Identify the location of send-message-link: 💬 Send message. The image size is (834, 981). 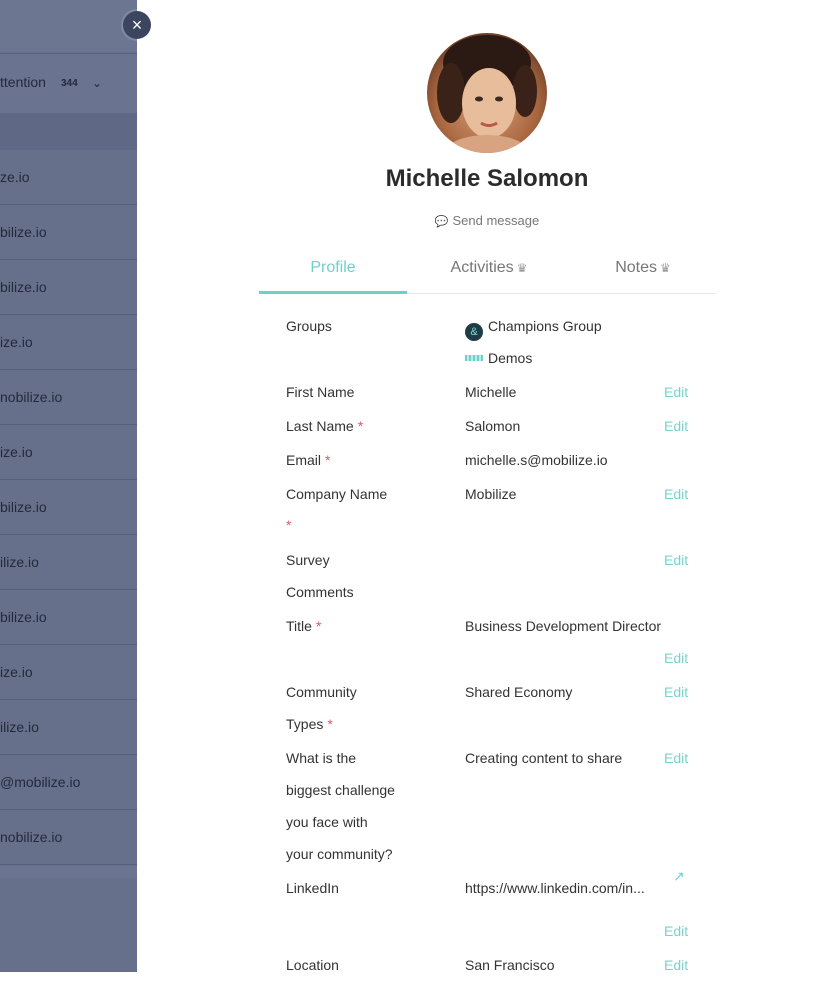
(417, 220).